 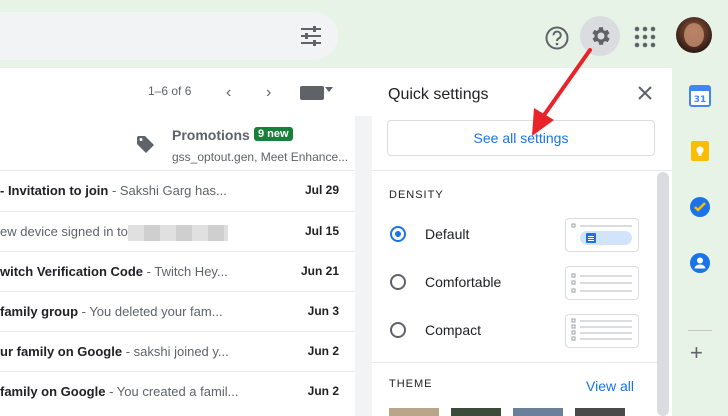 I want to click on density-default-radio, so click(x=398, y=234).